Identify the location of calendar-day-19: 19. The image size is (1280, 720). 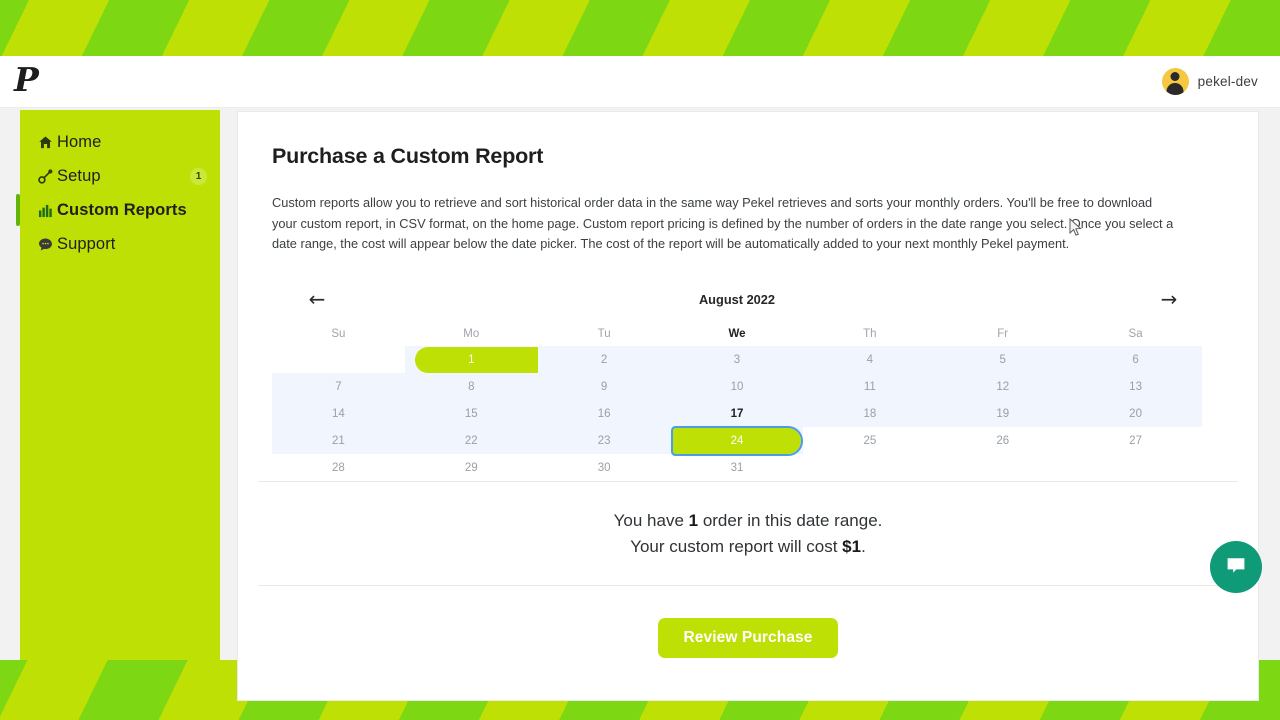
(1003, 414).